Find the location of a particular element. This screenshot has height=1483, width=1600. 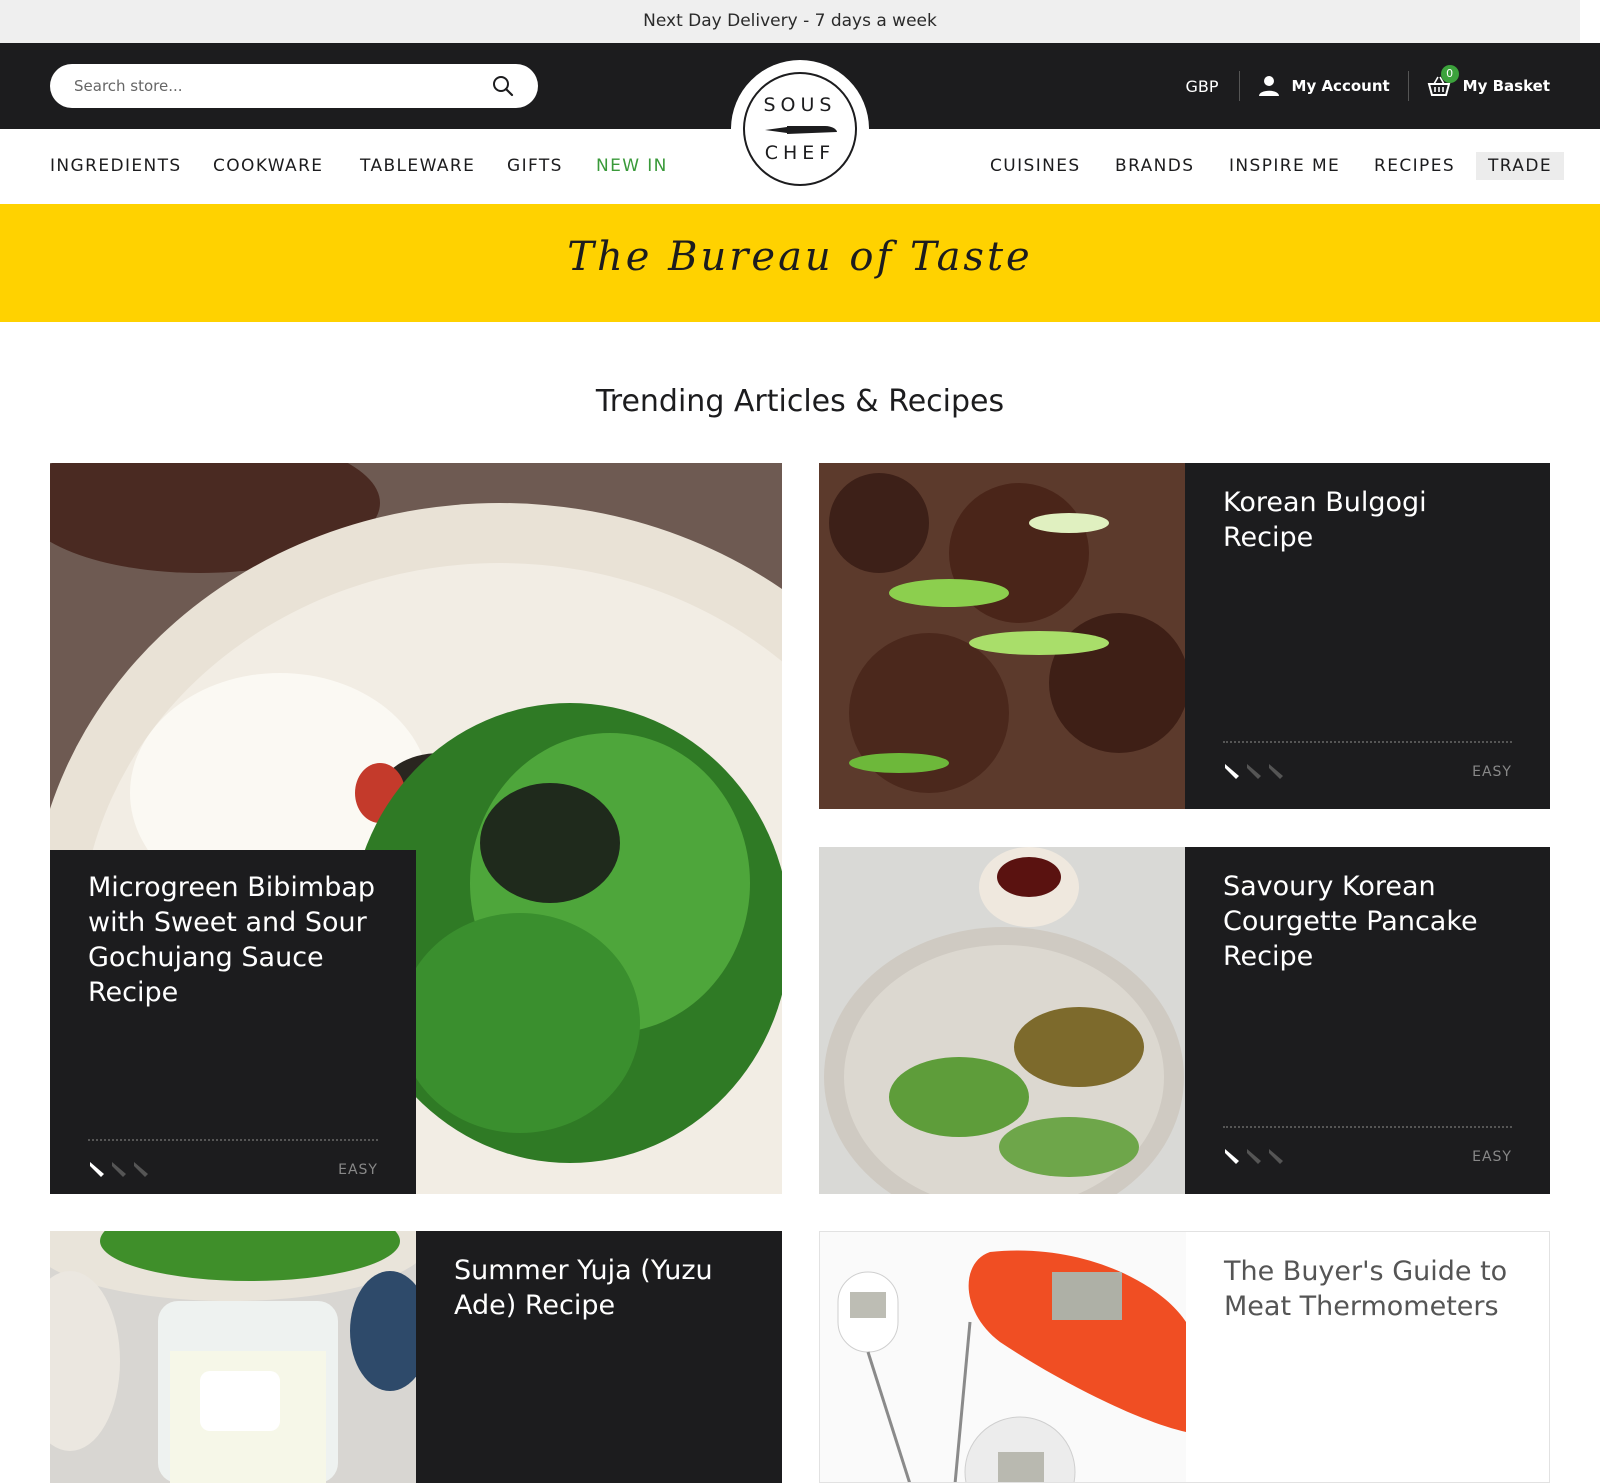

basket-label: My Basket is located at coordinates (1506, 86).